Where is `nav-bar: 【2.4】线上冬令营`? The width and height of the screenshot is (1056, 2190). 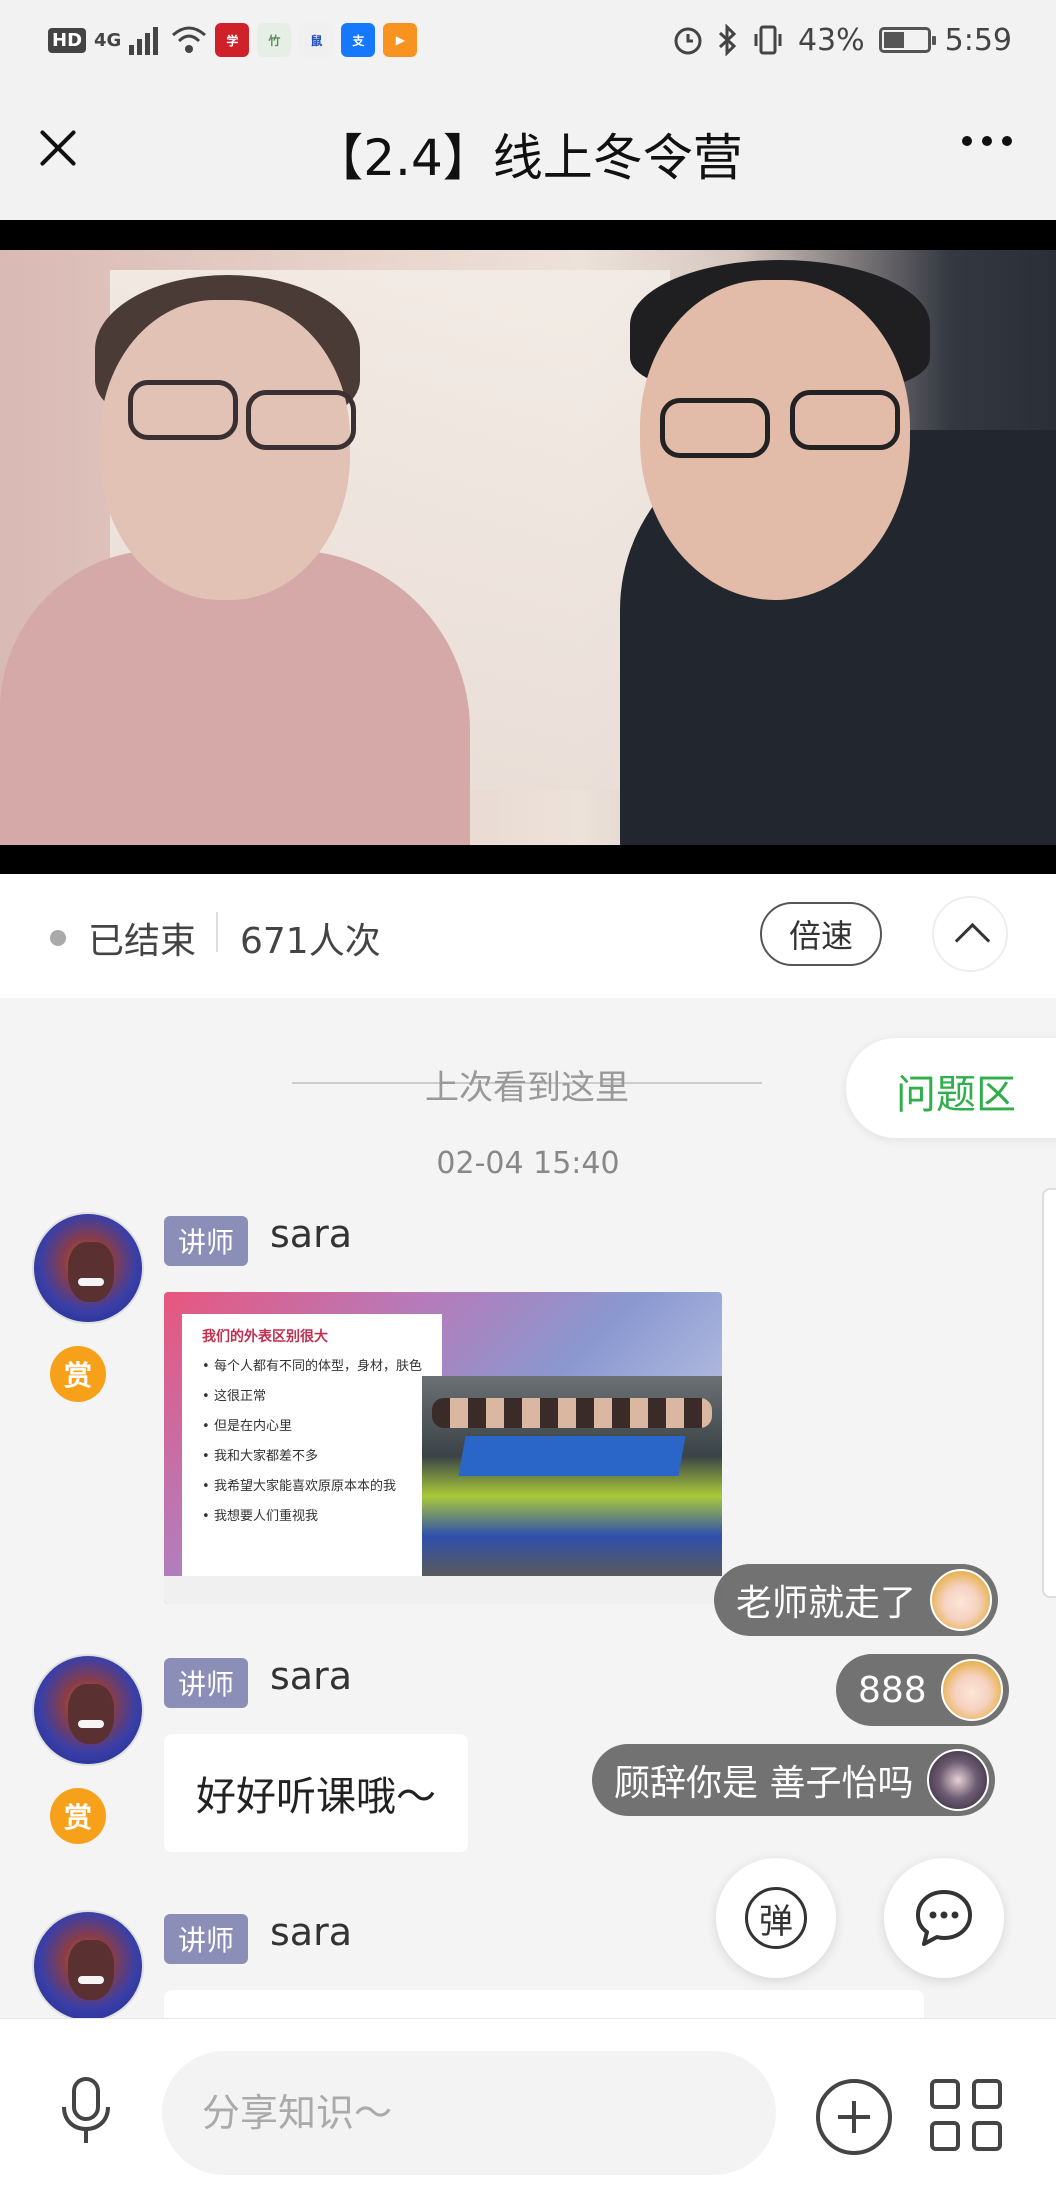
nav-bar: 【2.4】线上冬令营 is located at coordinates (528, 150).